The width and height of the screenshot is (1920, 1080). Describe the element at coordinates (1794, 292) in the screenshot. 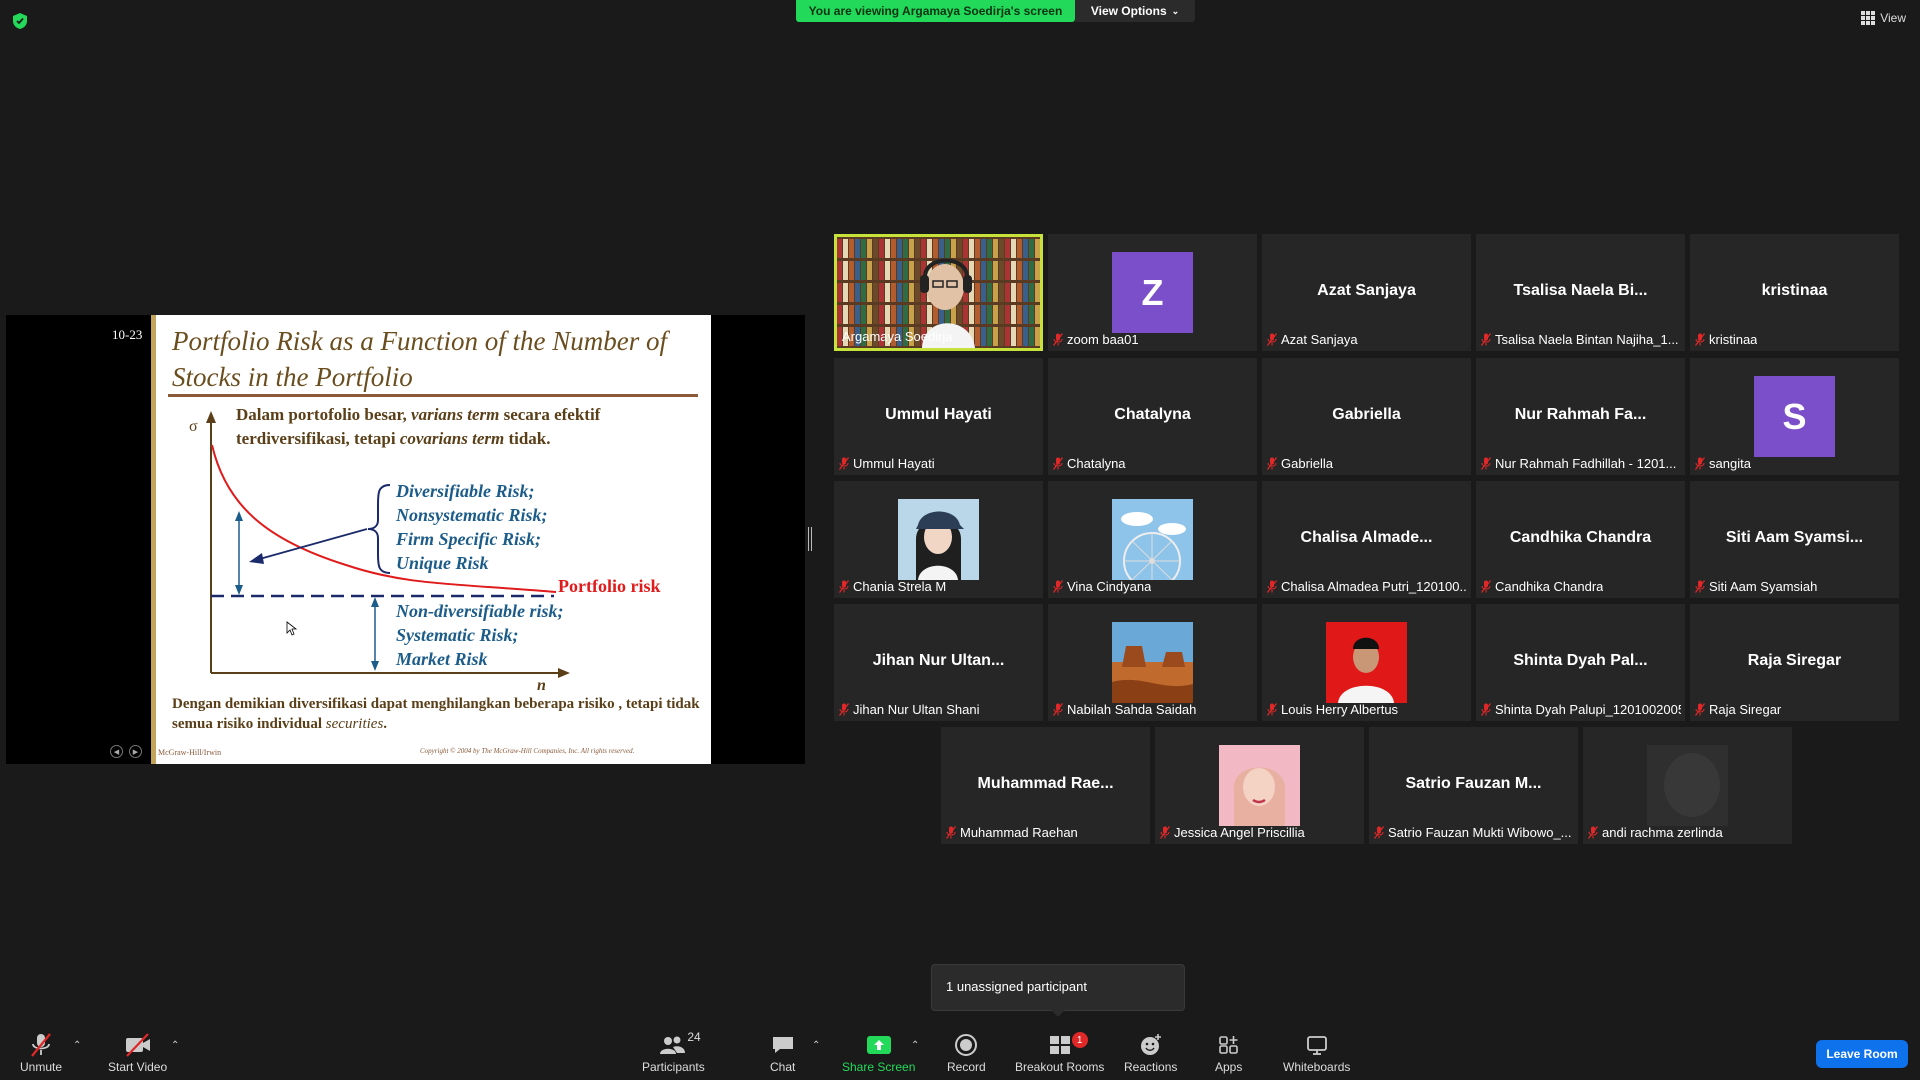

I see `participant-tile: kristinaa kristinaa` at that location.